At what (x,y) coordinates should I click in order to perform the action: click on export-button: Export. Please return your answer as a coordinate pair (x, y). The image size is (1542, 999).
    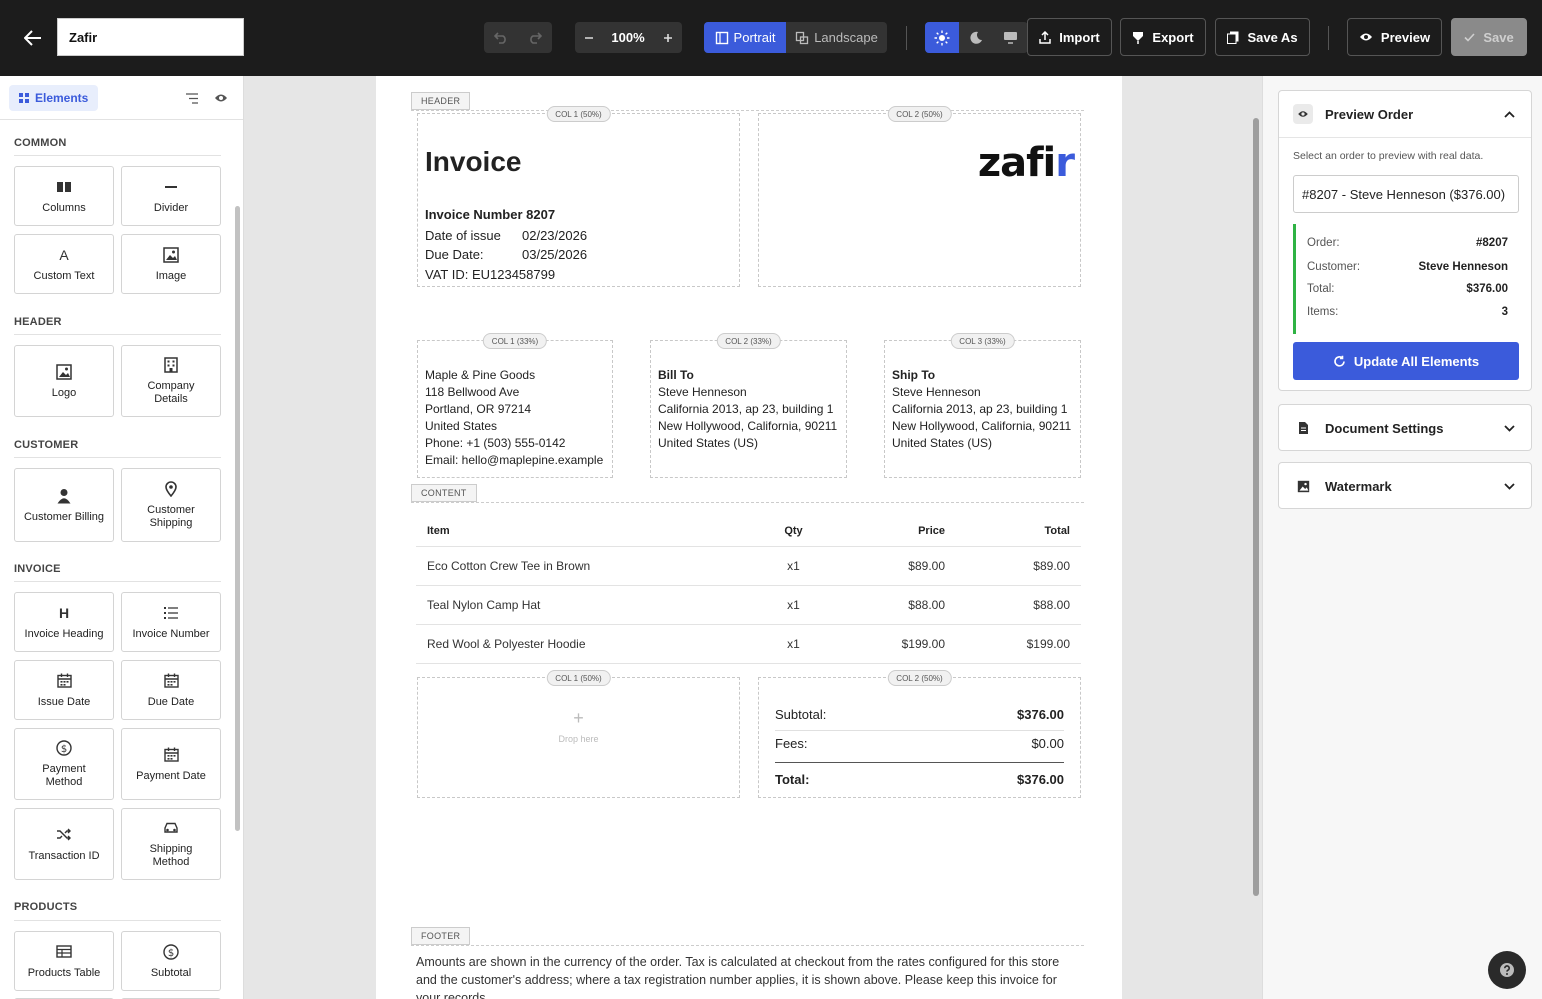
    Looking at the image, I should click on (1163, 37).